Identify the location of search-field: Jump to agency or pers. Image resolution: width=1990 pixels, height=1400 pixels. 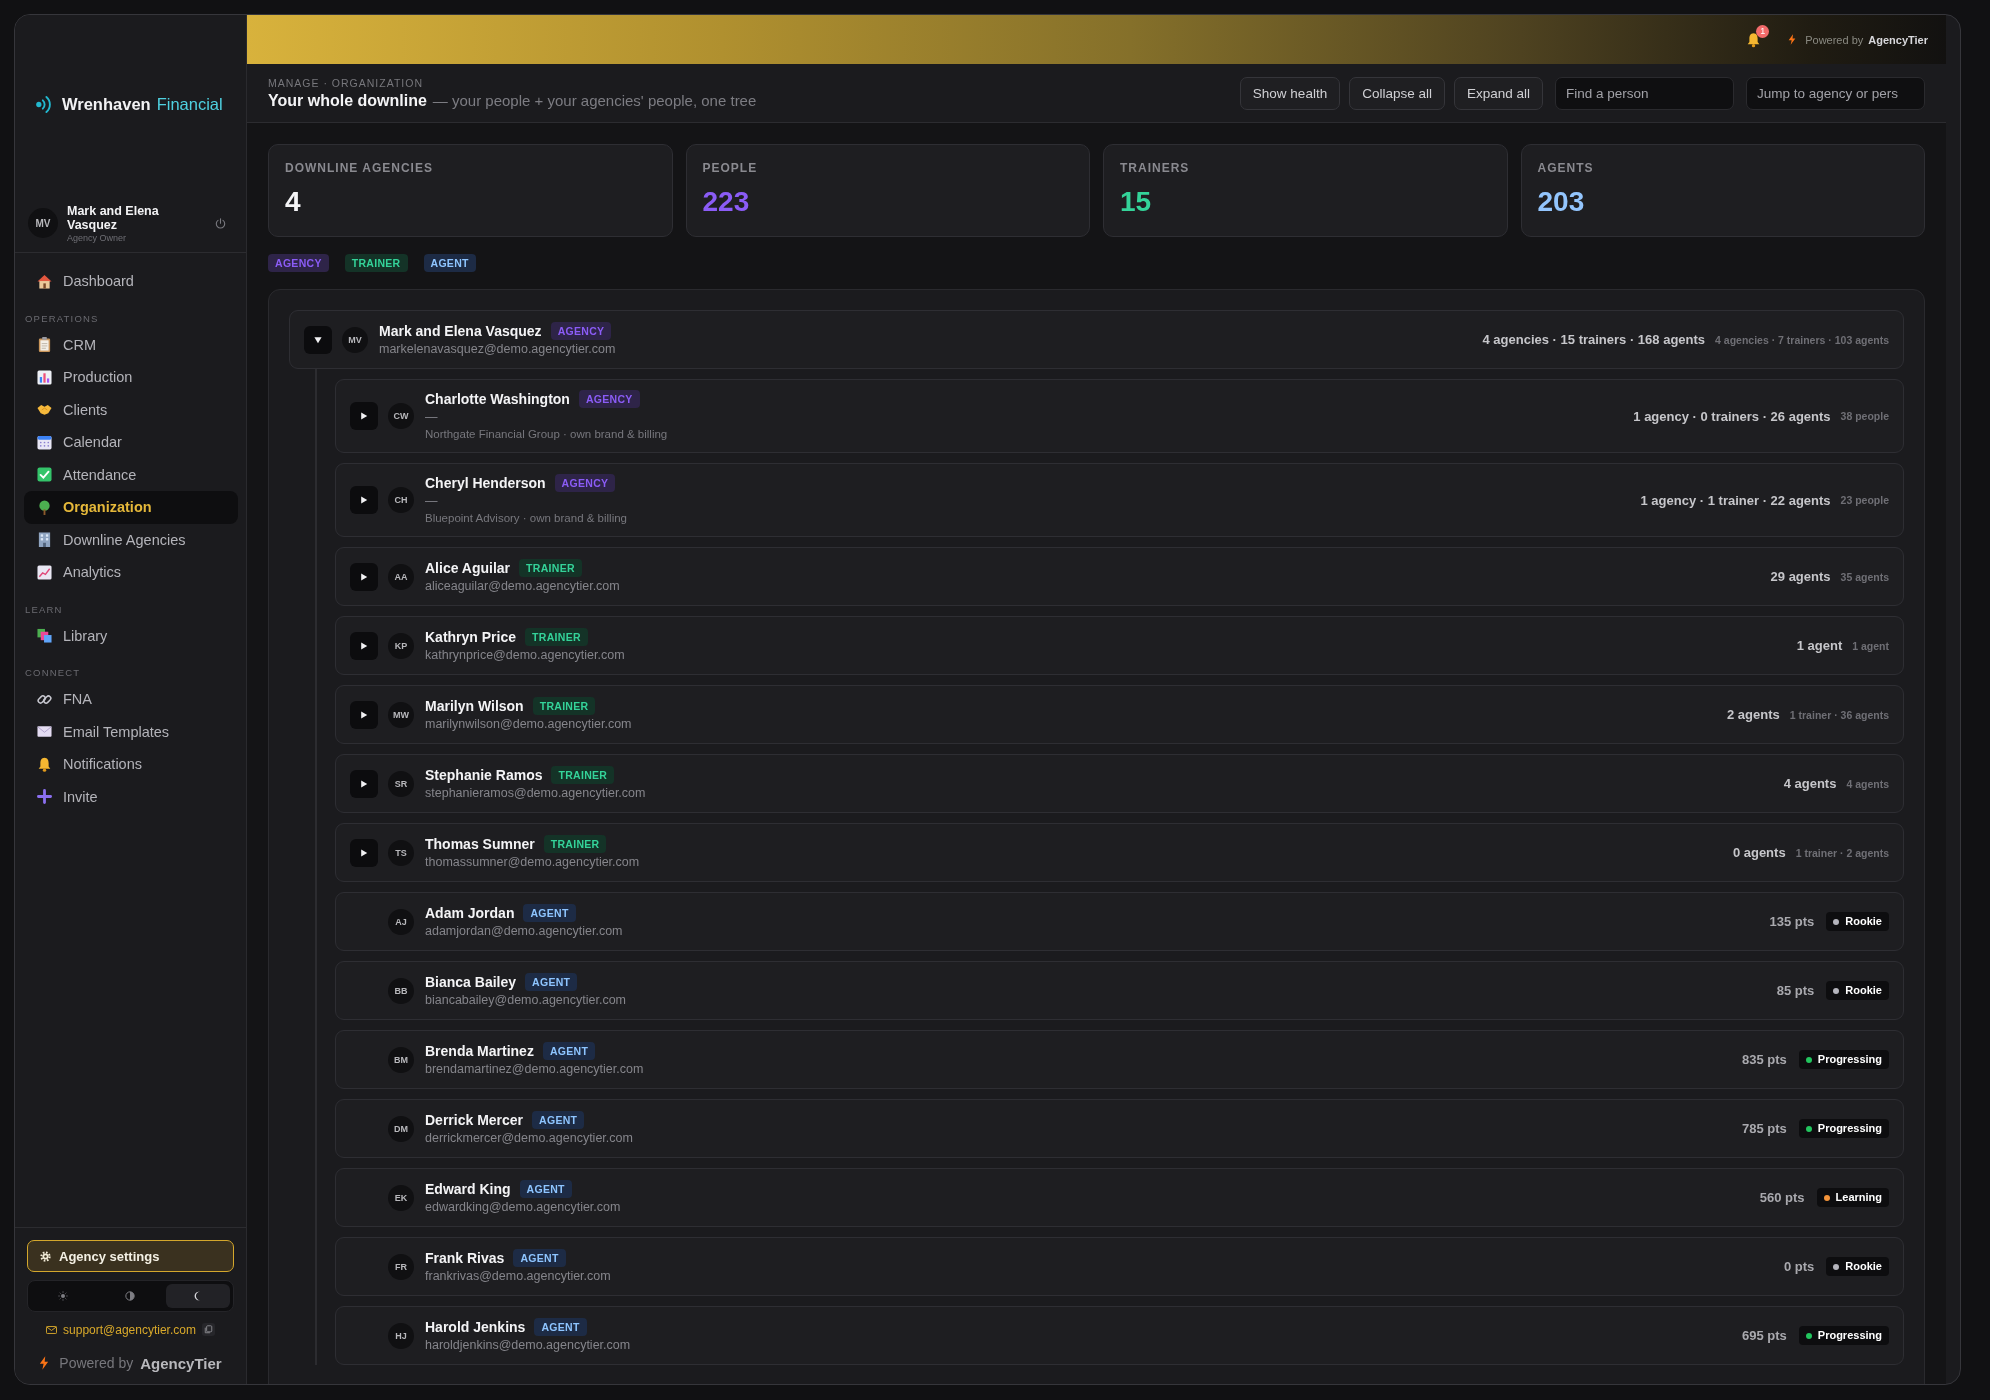
(1835, 93).